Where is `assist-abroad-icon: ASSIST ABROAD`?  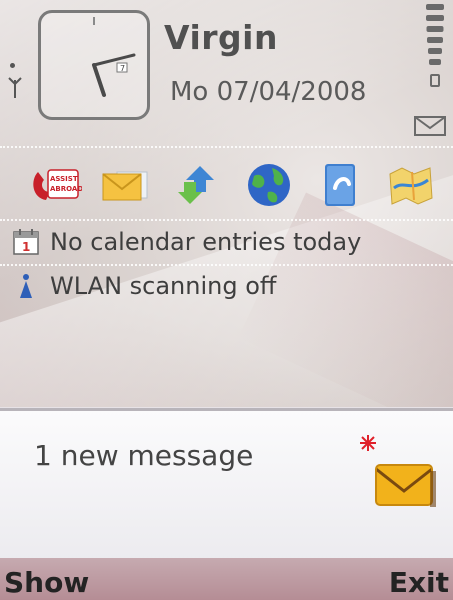
assist-abroad-icon: ASSIST ABROAD is located at coordinates (55, 185).